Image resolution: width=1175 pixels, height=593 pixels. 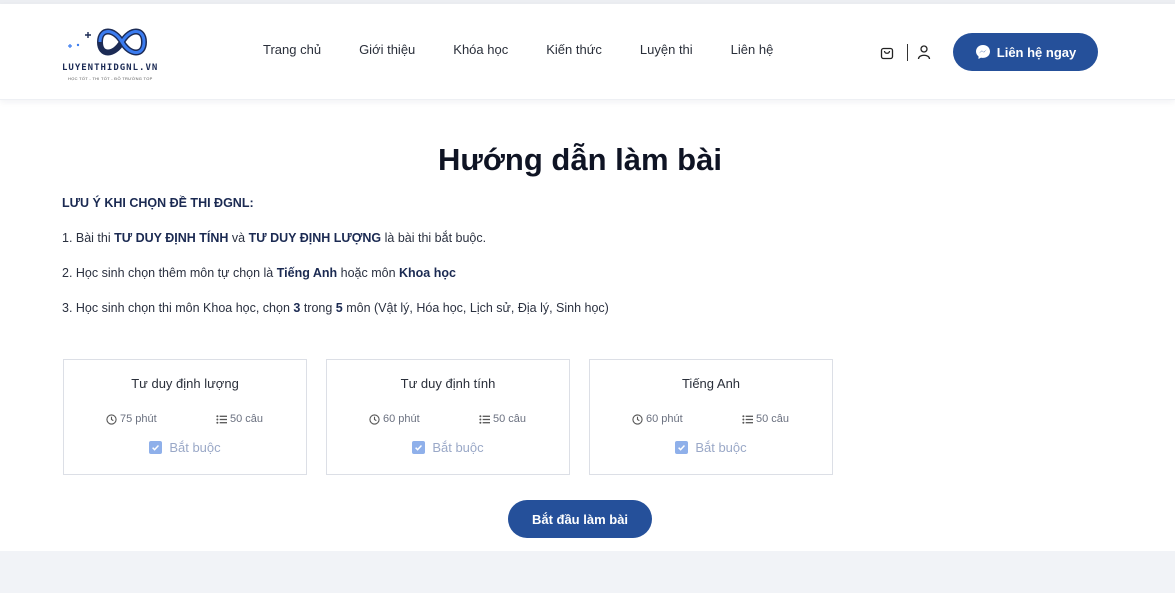 I want to click on line2-text-c: hoặc môn, so click(x=368, y=273).